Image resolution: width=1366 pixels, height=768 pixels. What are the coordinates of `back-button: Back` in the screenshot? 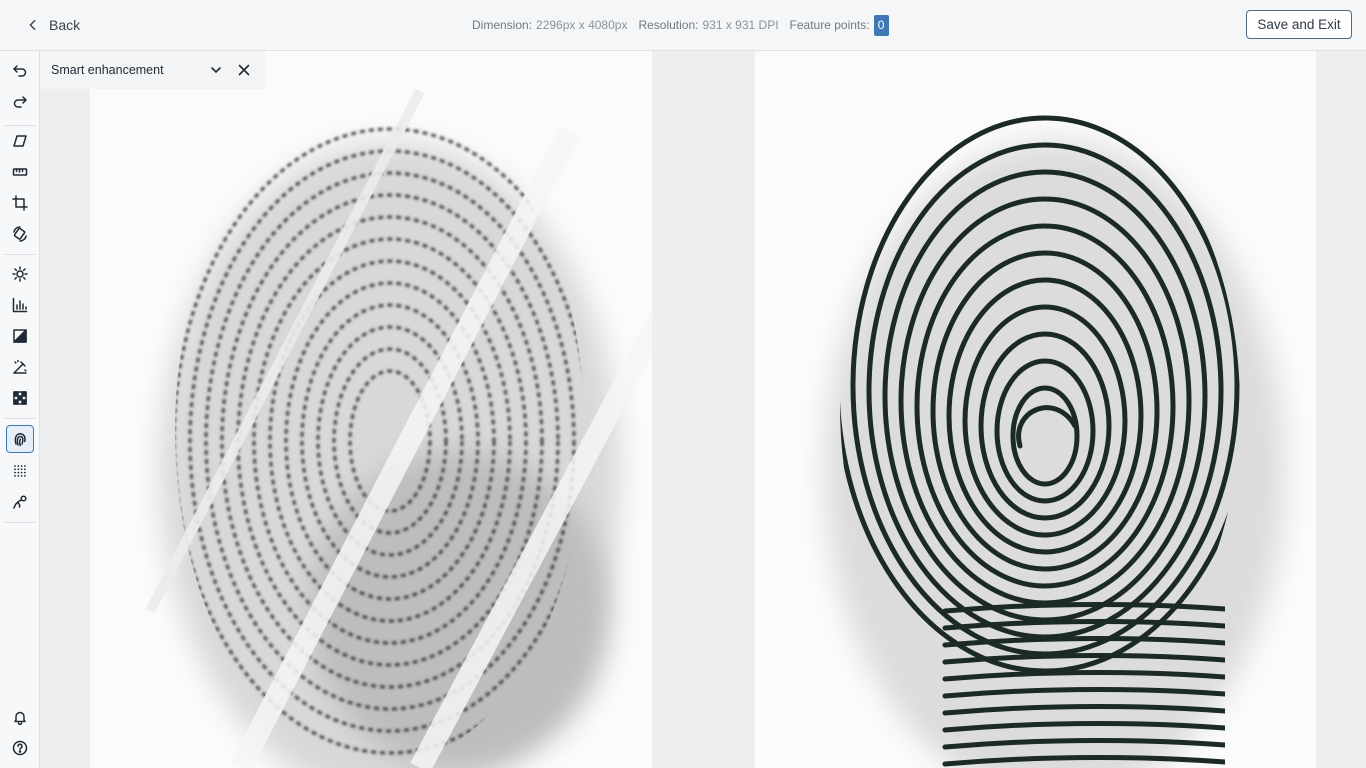 It's located at (53, 25).